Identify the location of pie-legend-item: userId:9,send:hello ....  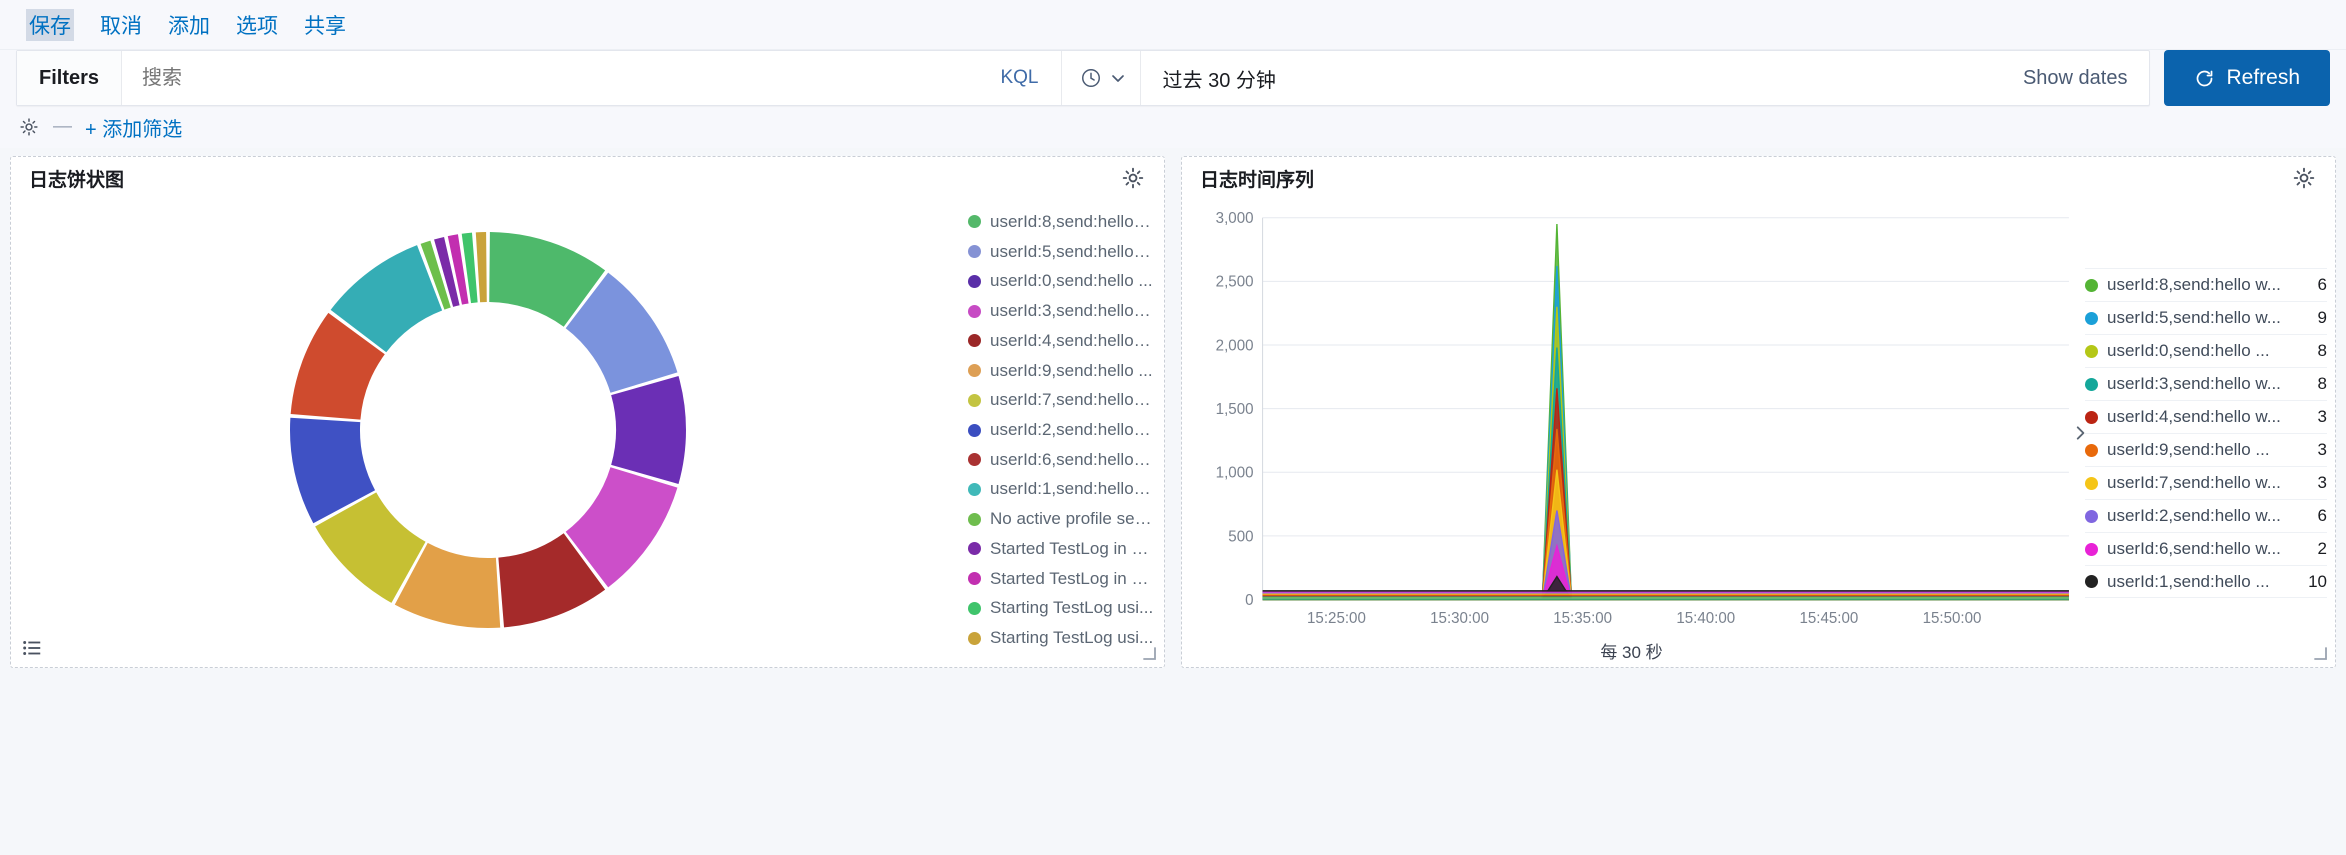
(1061, 371).